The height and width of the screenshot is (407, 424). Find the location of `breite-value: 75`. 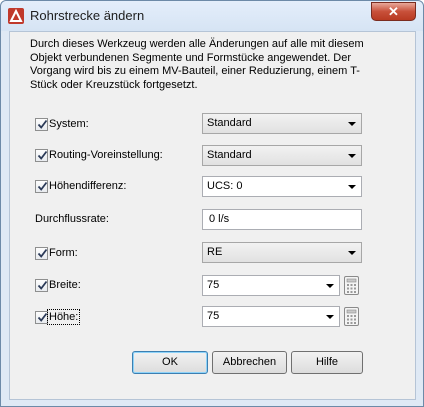

breite-value: 75 is located at coordinates (213, 285).